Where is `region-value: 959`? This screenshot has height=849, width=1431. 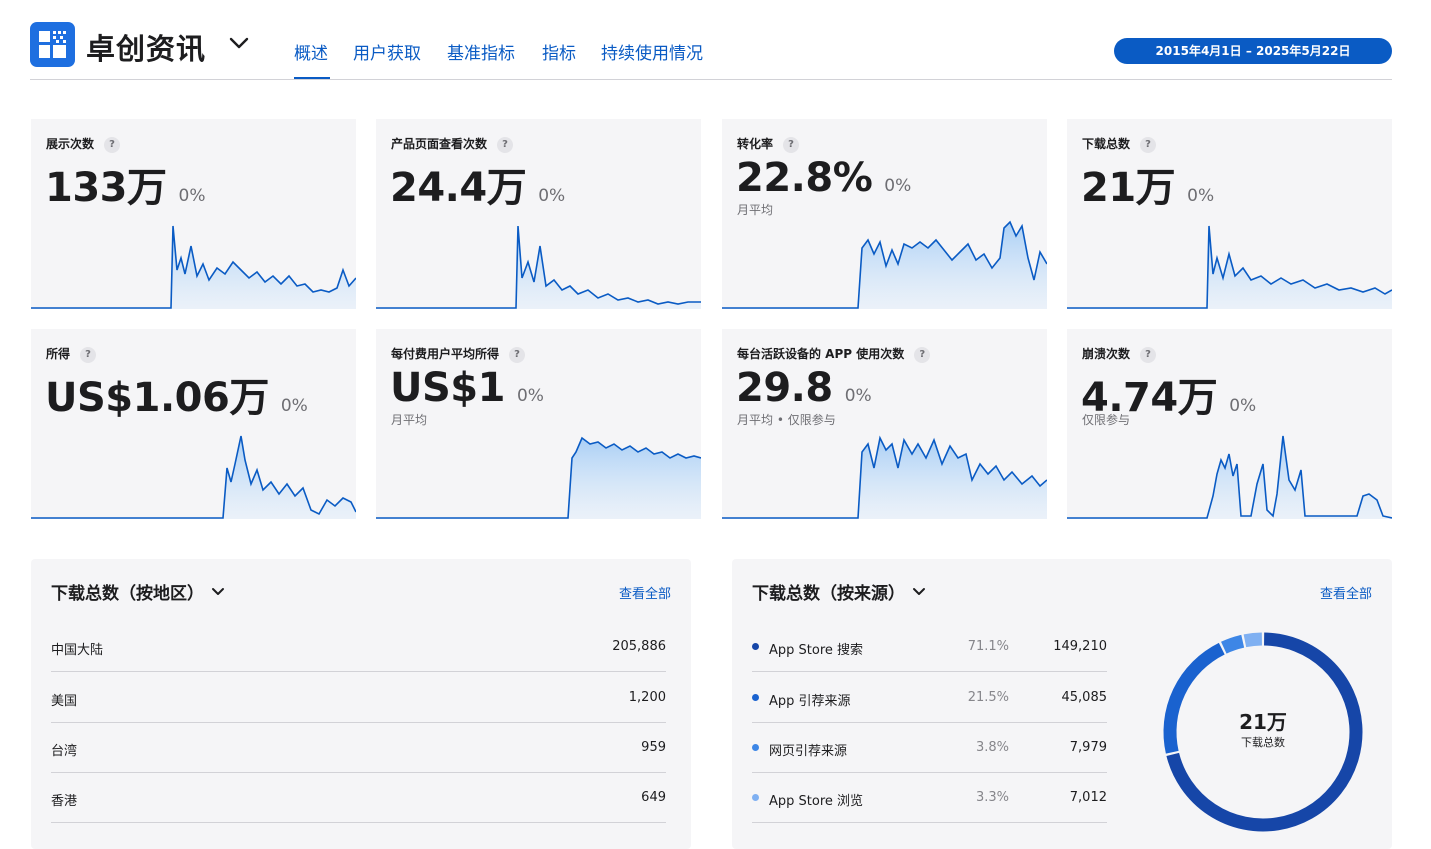
region-value: 959 is located at coordinates (653, 747).